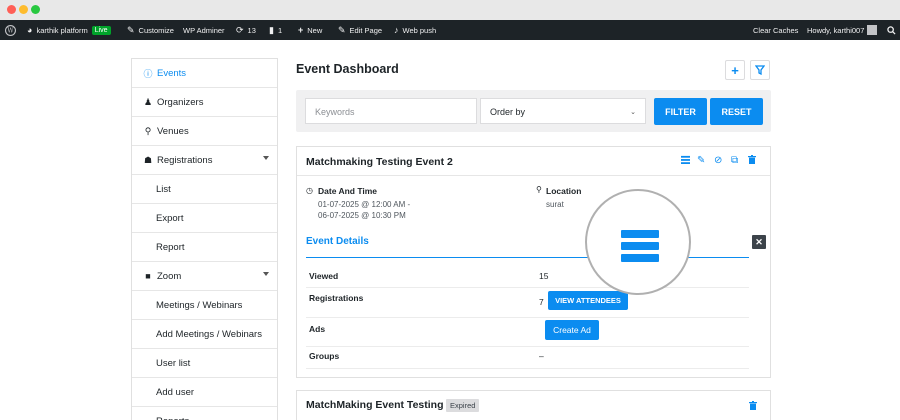  I want to click on organizer-icon: ♟, so click(148, 101).